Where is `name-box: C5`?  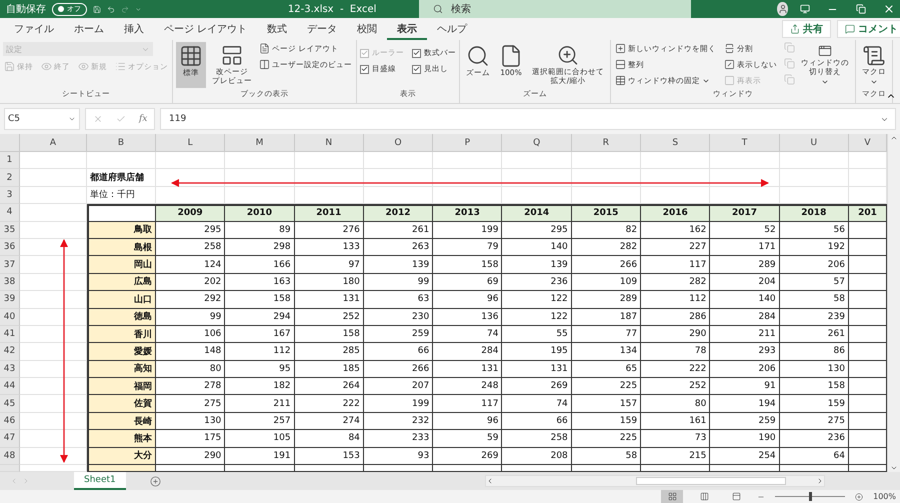
name-box: C5 is located at coordinates (42, 119).